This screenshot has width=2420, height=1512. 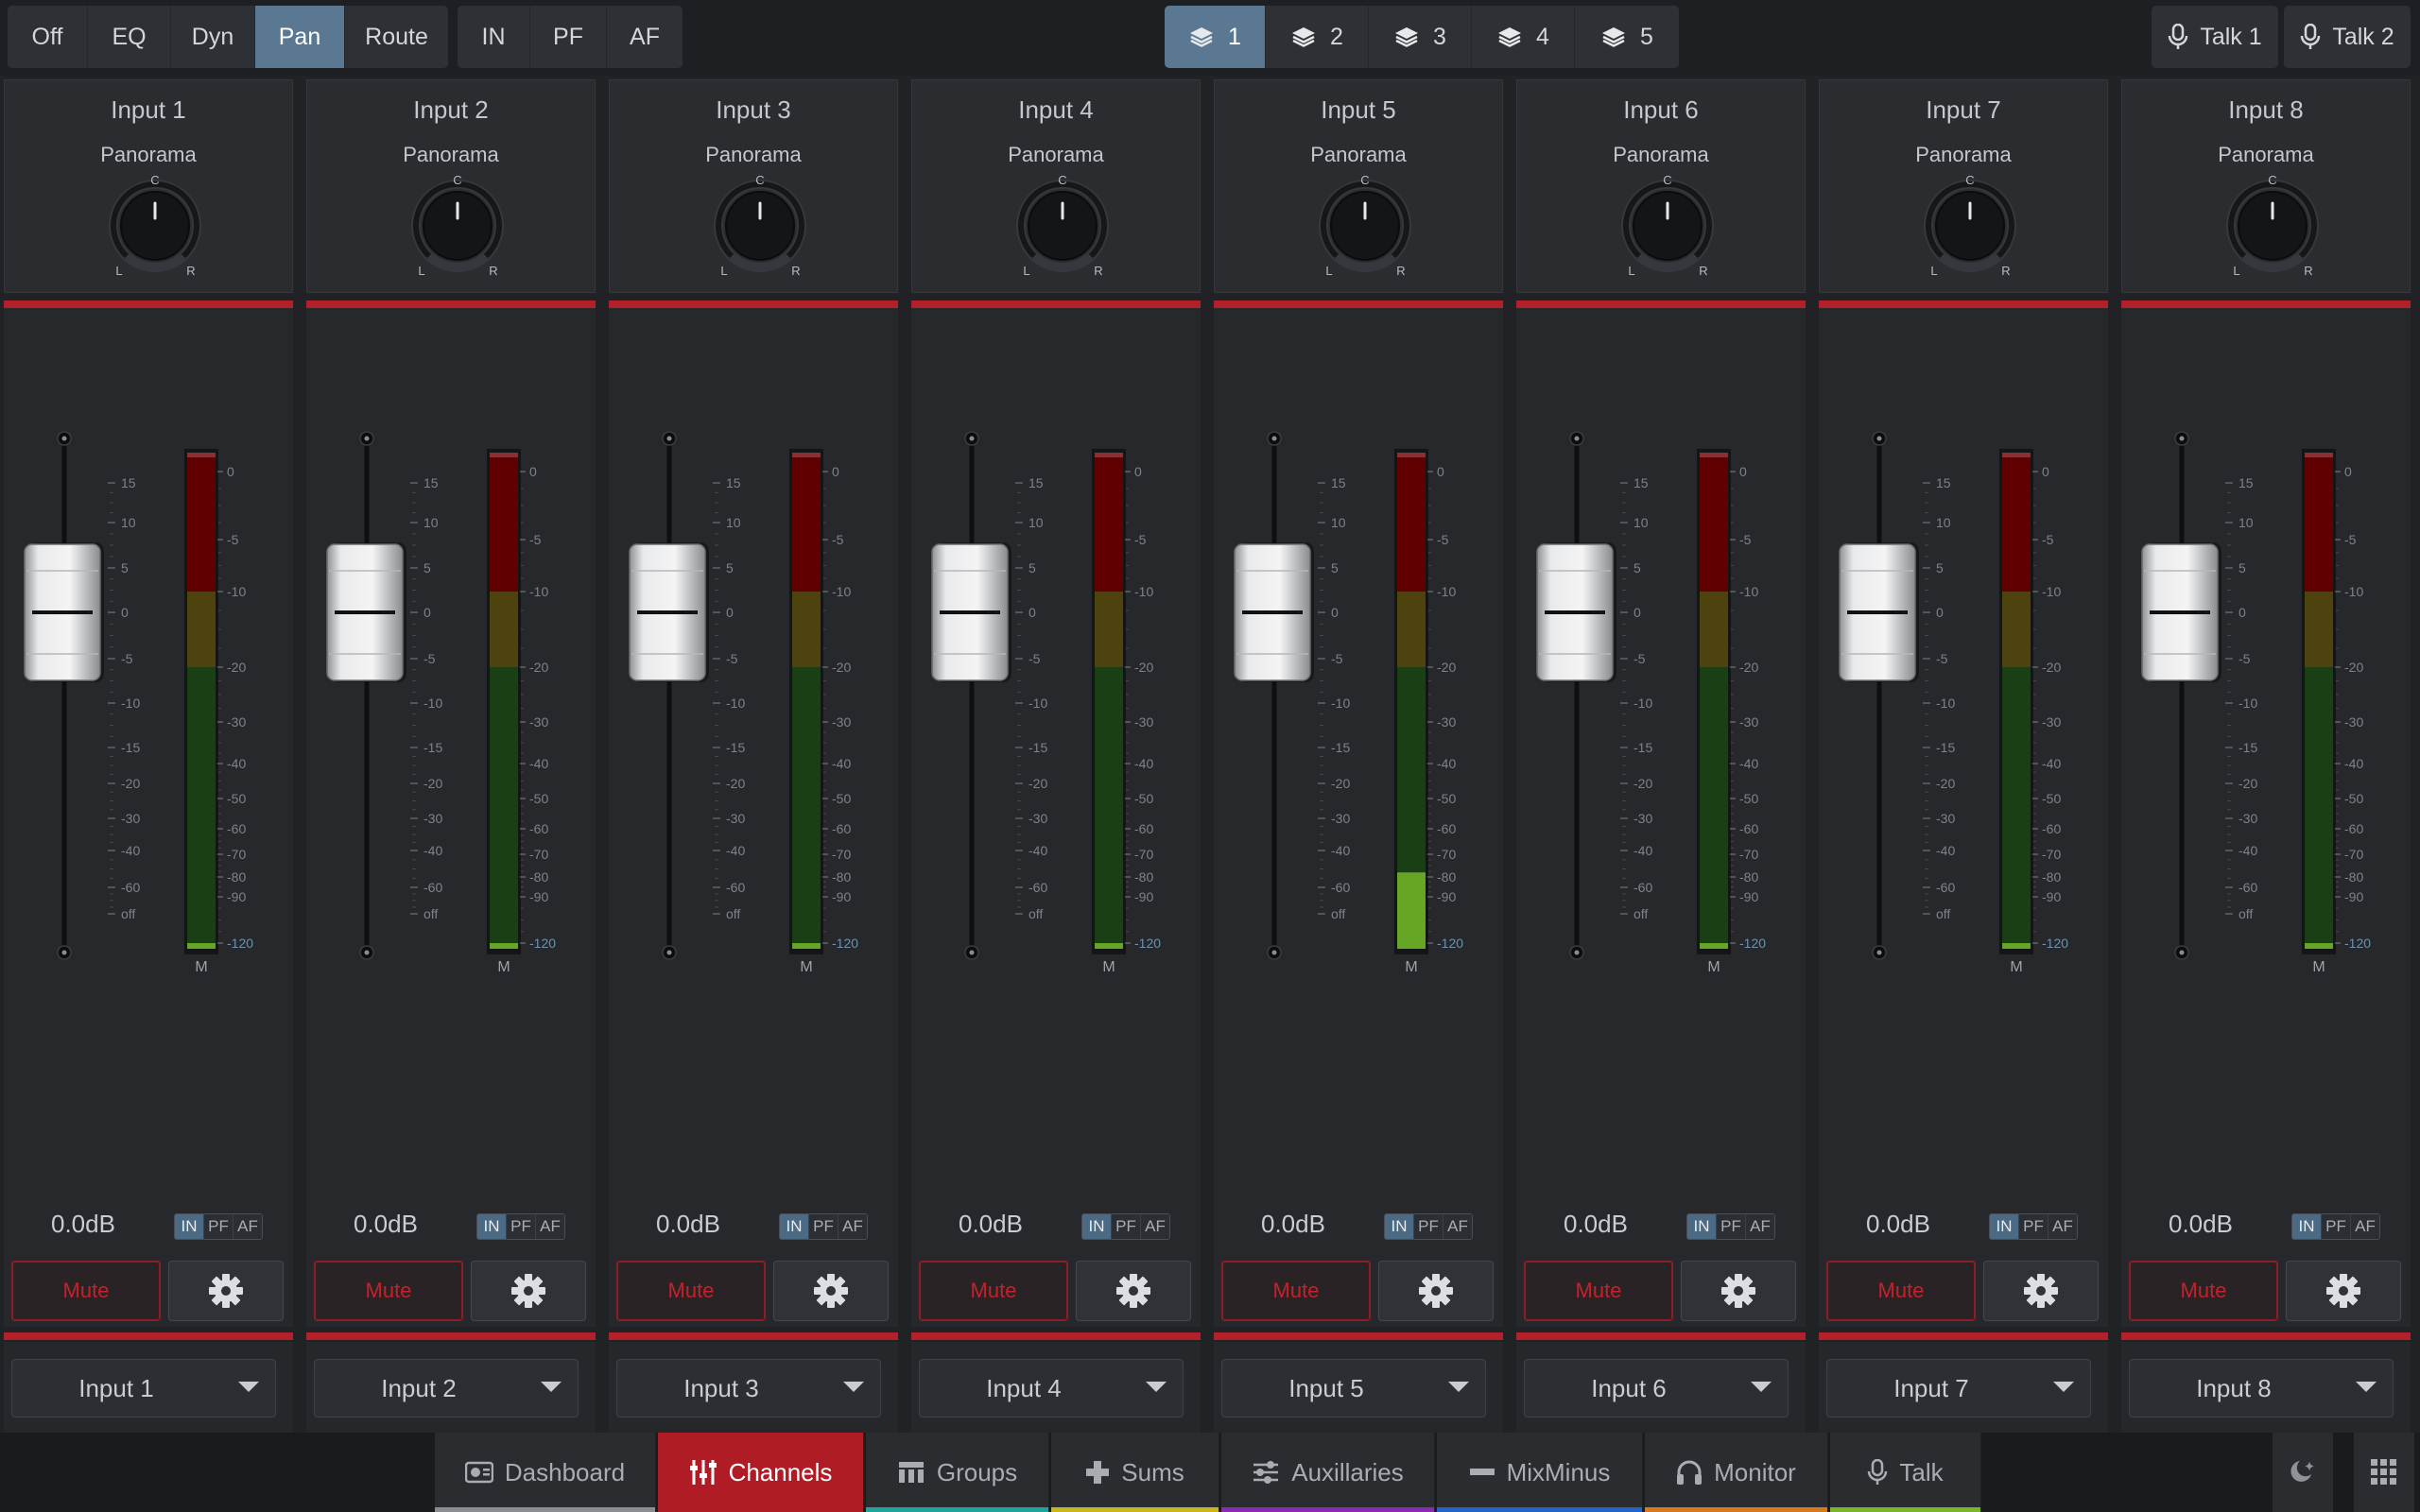 What do you see at coordinates (129, 37) in the screenshot?
I see `view-mode-eq-button: EQ` at bounding box center [129, 37].